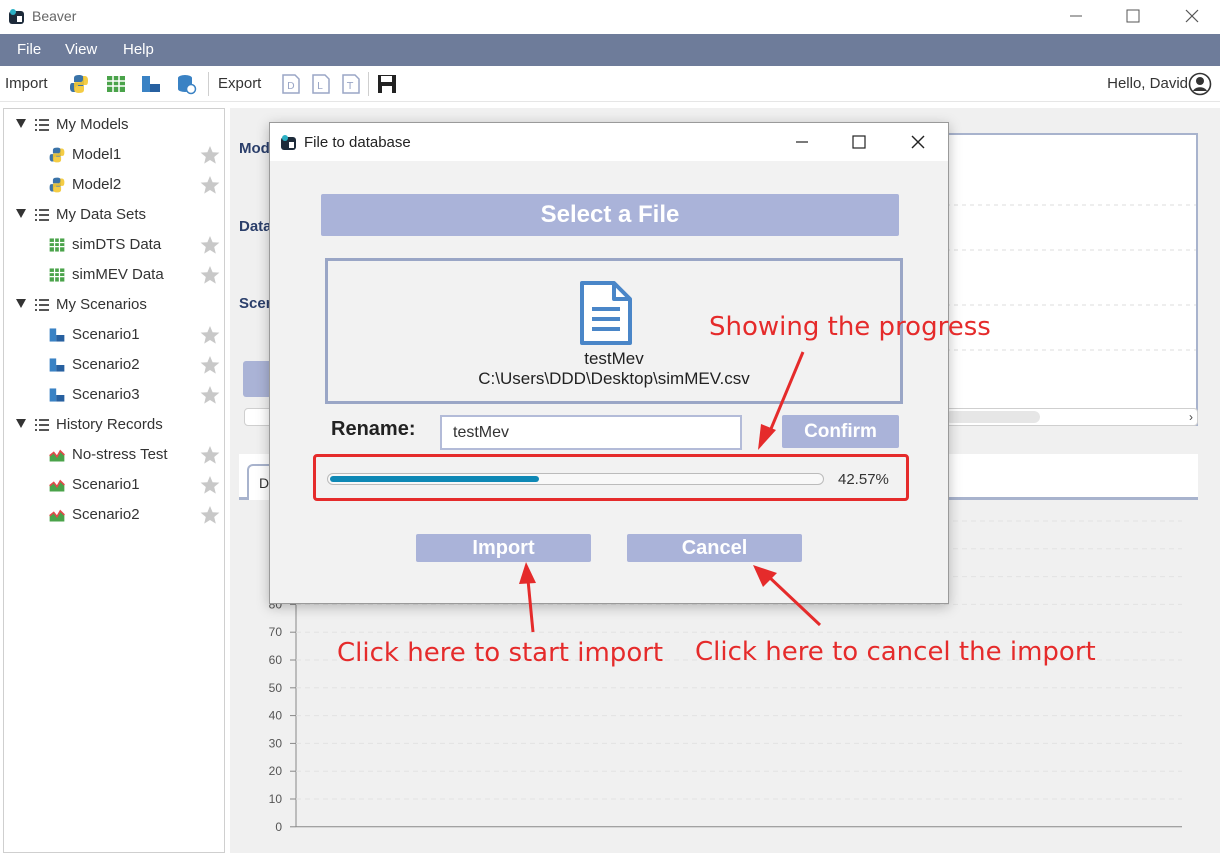 This screenshot has width=1220, height=853. Describe the element at coordinates (278, 827) in the screenshot. I see `y-tick-label: 0` at that location.